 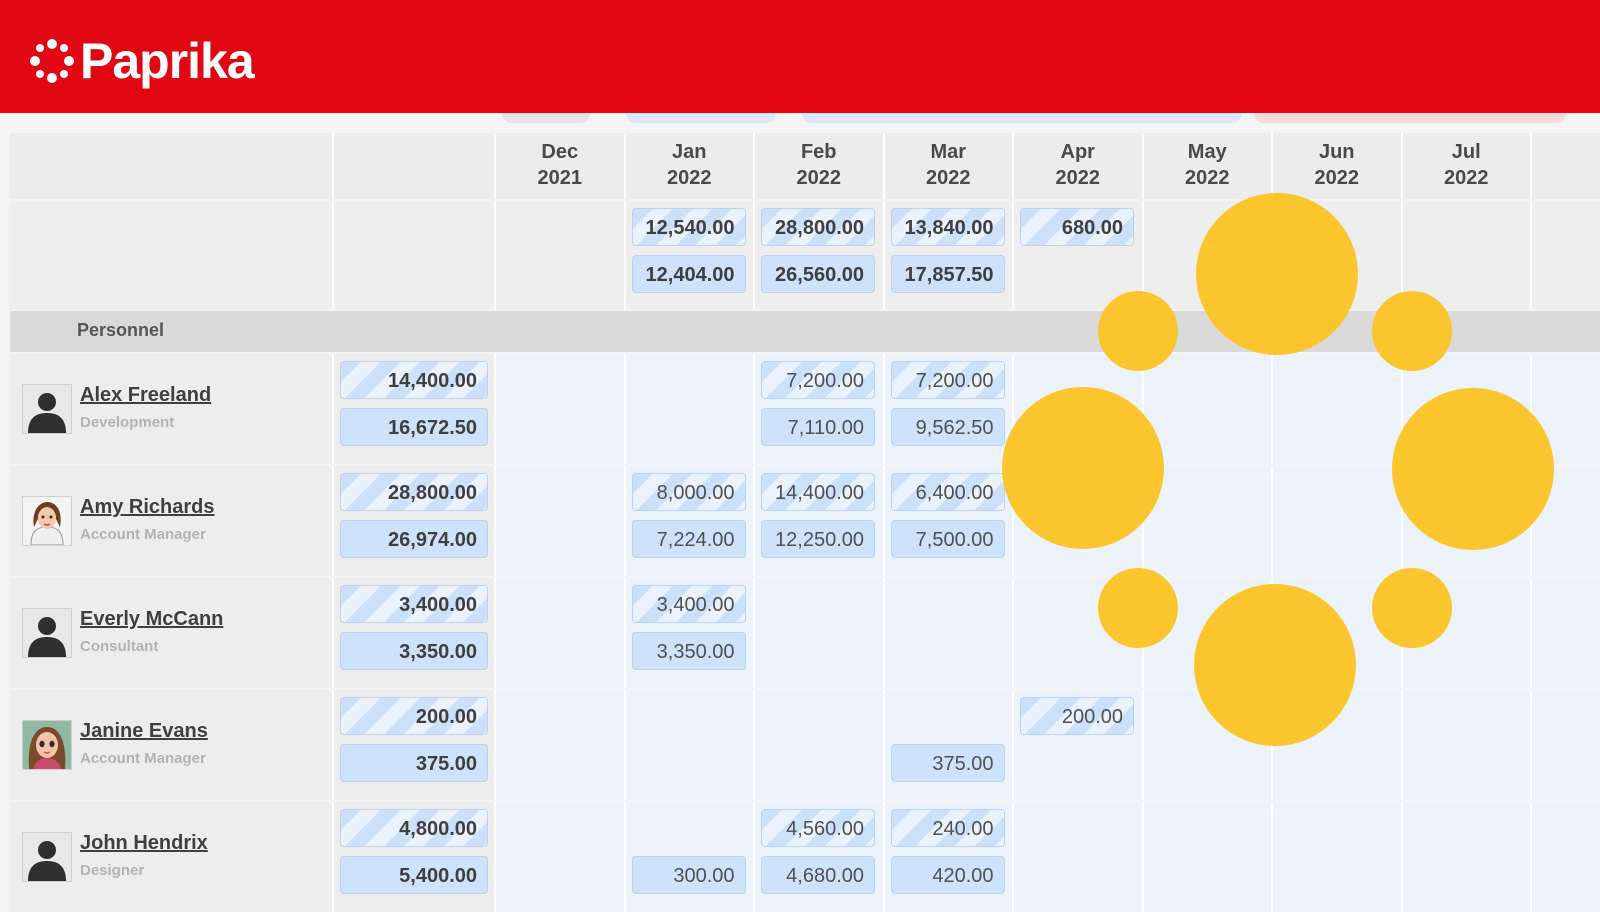 What do you see at coordinates (1077, 152) in the screenshot?
I see `month-name: Apr` at bounding box center [1077, 152].